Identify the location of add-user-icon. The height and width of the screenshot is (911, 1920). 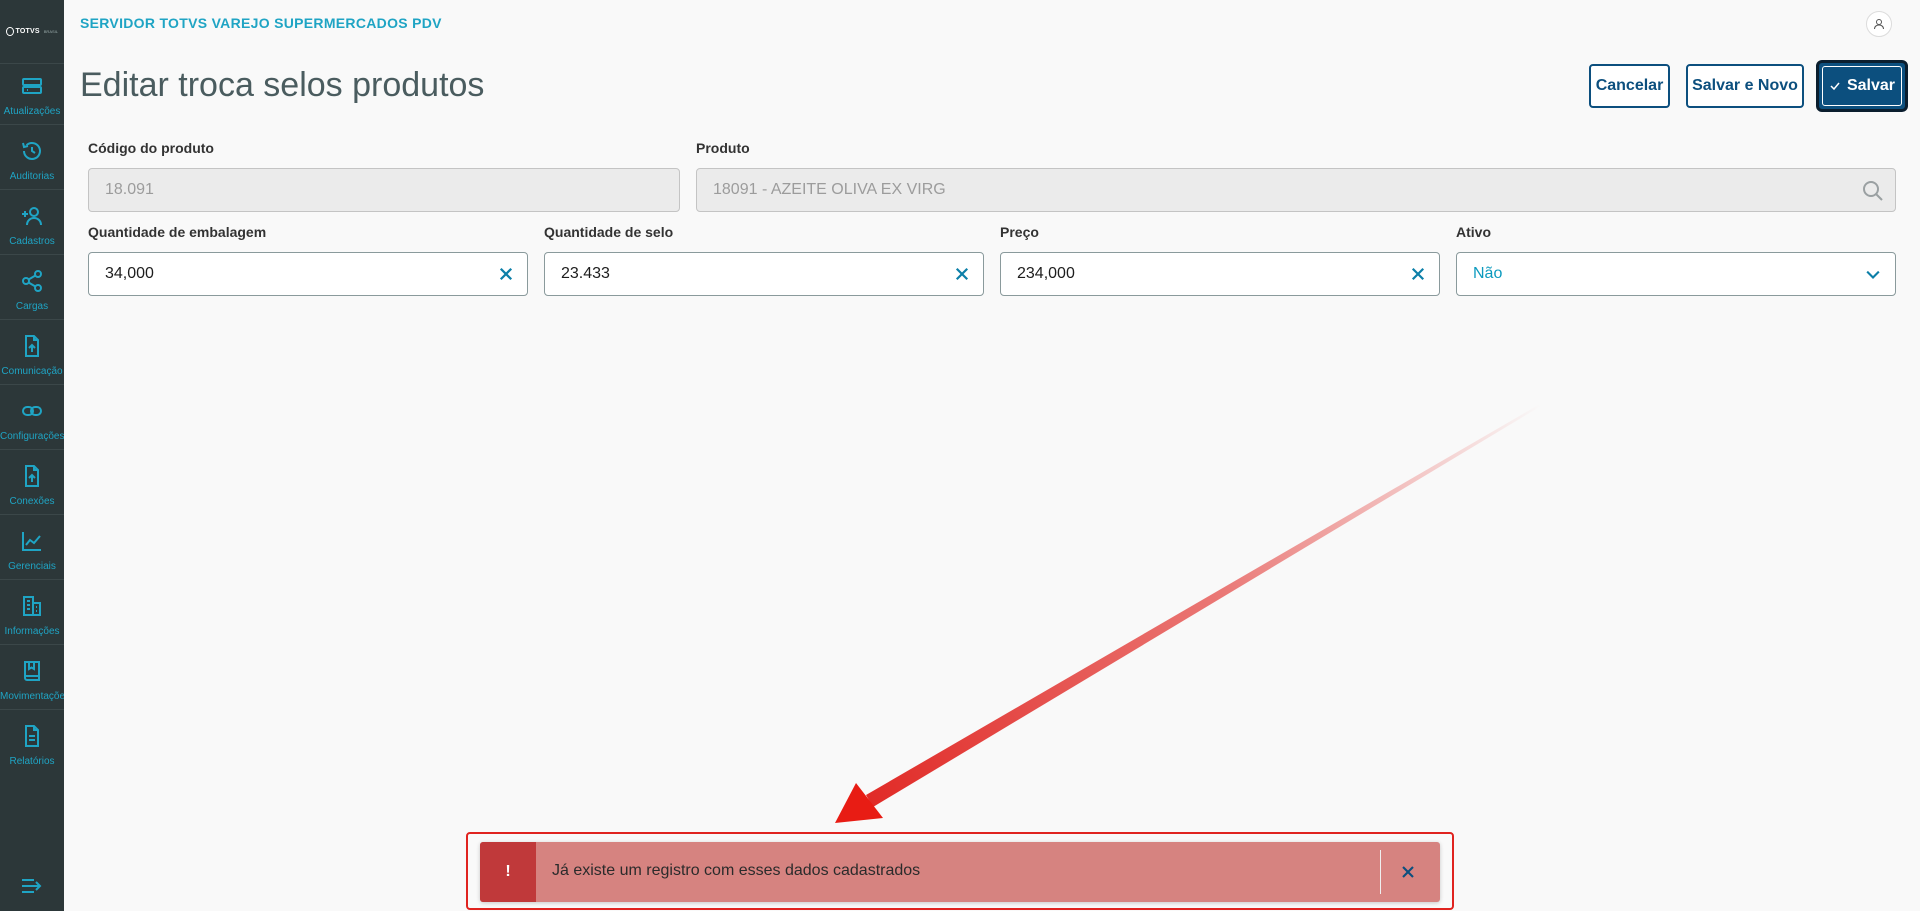
(32, 216).